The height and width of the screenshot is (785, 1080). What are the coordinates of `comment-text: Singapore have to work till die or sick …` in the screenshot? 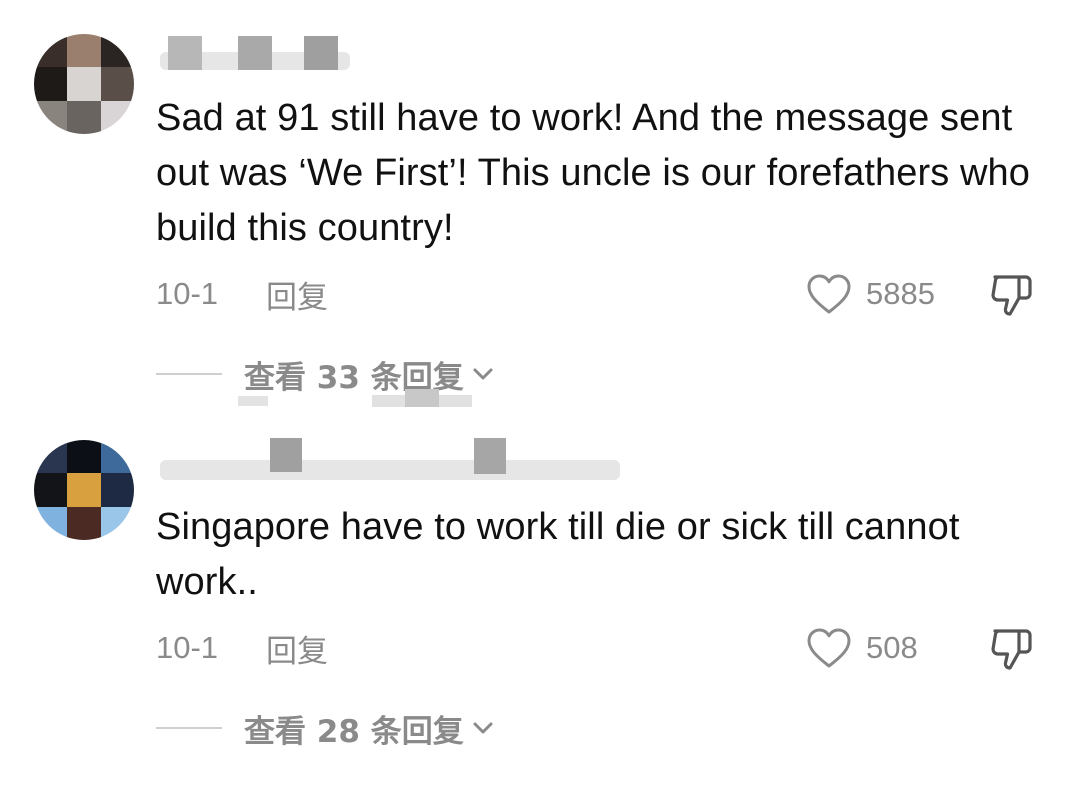 It's located at (558, 554).